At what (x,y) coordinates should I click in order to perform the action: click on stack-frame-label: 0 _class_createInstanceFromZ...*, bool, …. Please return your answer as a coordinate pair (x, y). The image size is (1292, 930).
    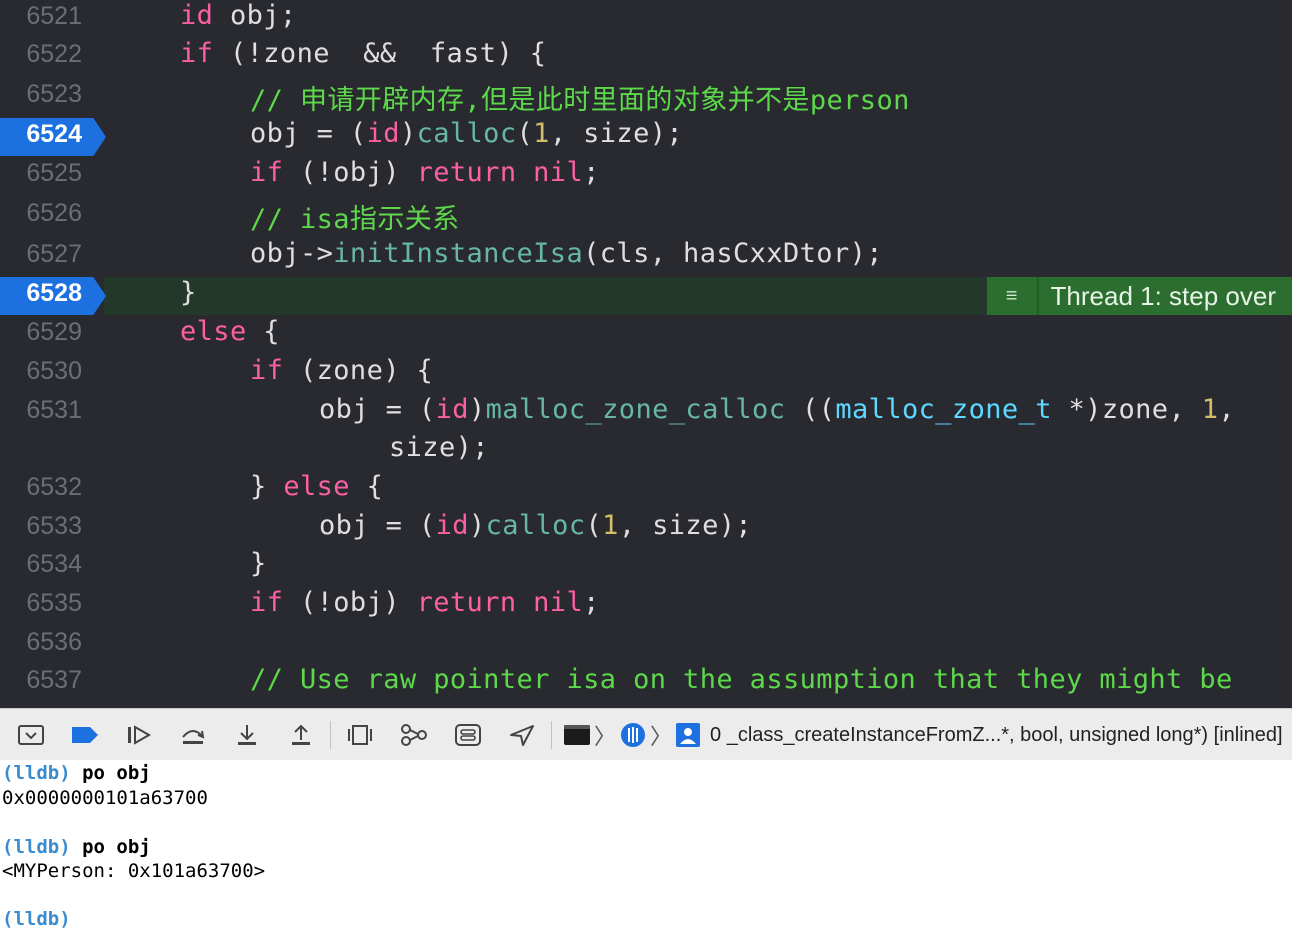
    Looking at the image, I should click on (996, 735).